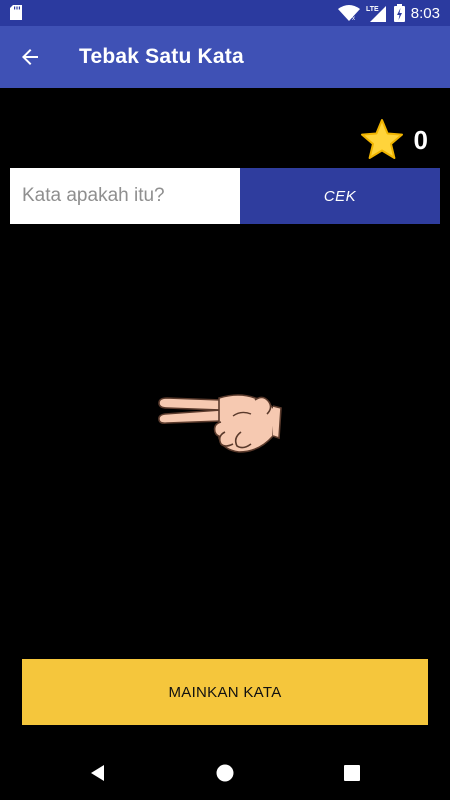 The width and height of the screenshot is (450, 800). Describe the element at coordinates (420, 139) in the screenshot. I see `score-value: 0` at that location.